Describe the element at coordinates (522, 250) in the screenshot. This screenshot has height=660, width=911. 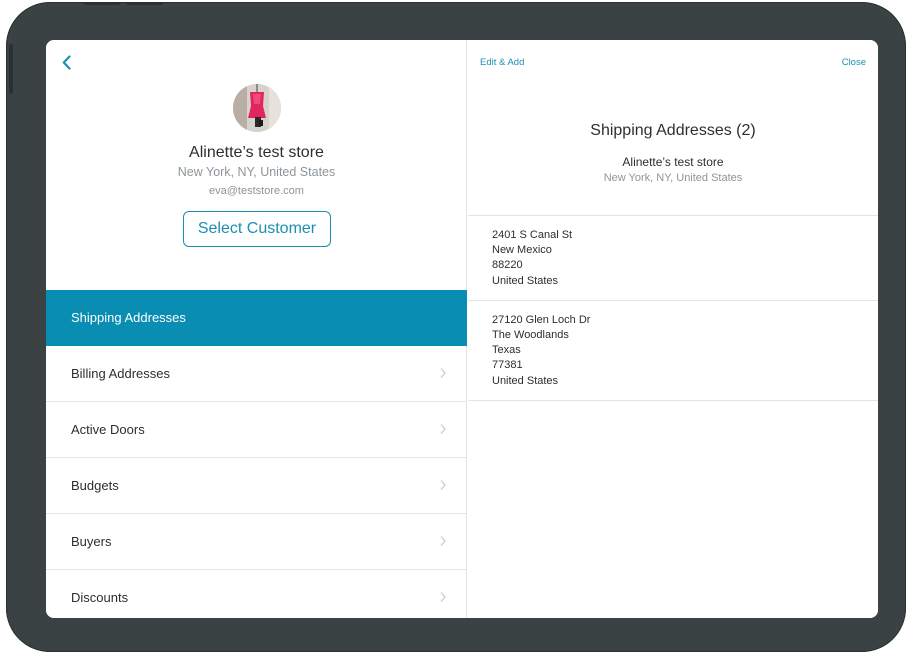
I see `address-line: New Mexico` at that location.